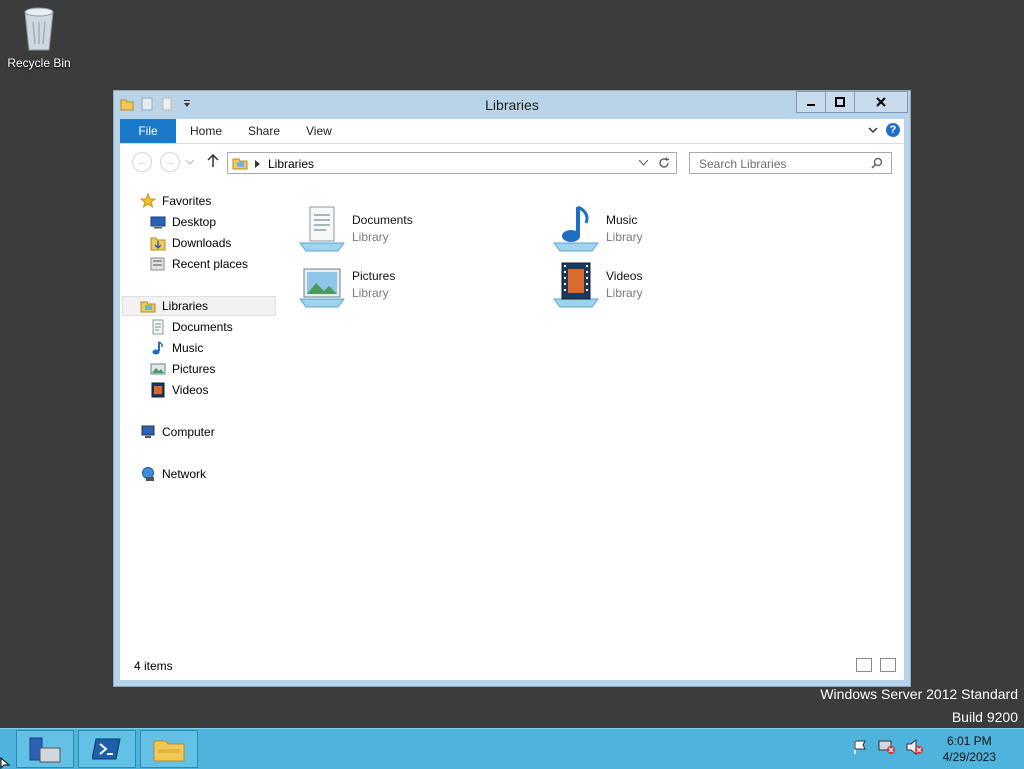  What do you see at coordinates (811, 102) in the screenshot?
I see `minimize-button` at bounding box center [811, 102].